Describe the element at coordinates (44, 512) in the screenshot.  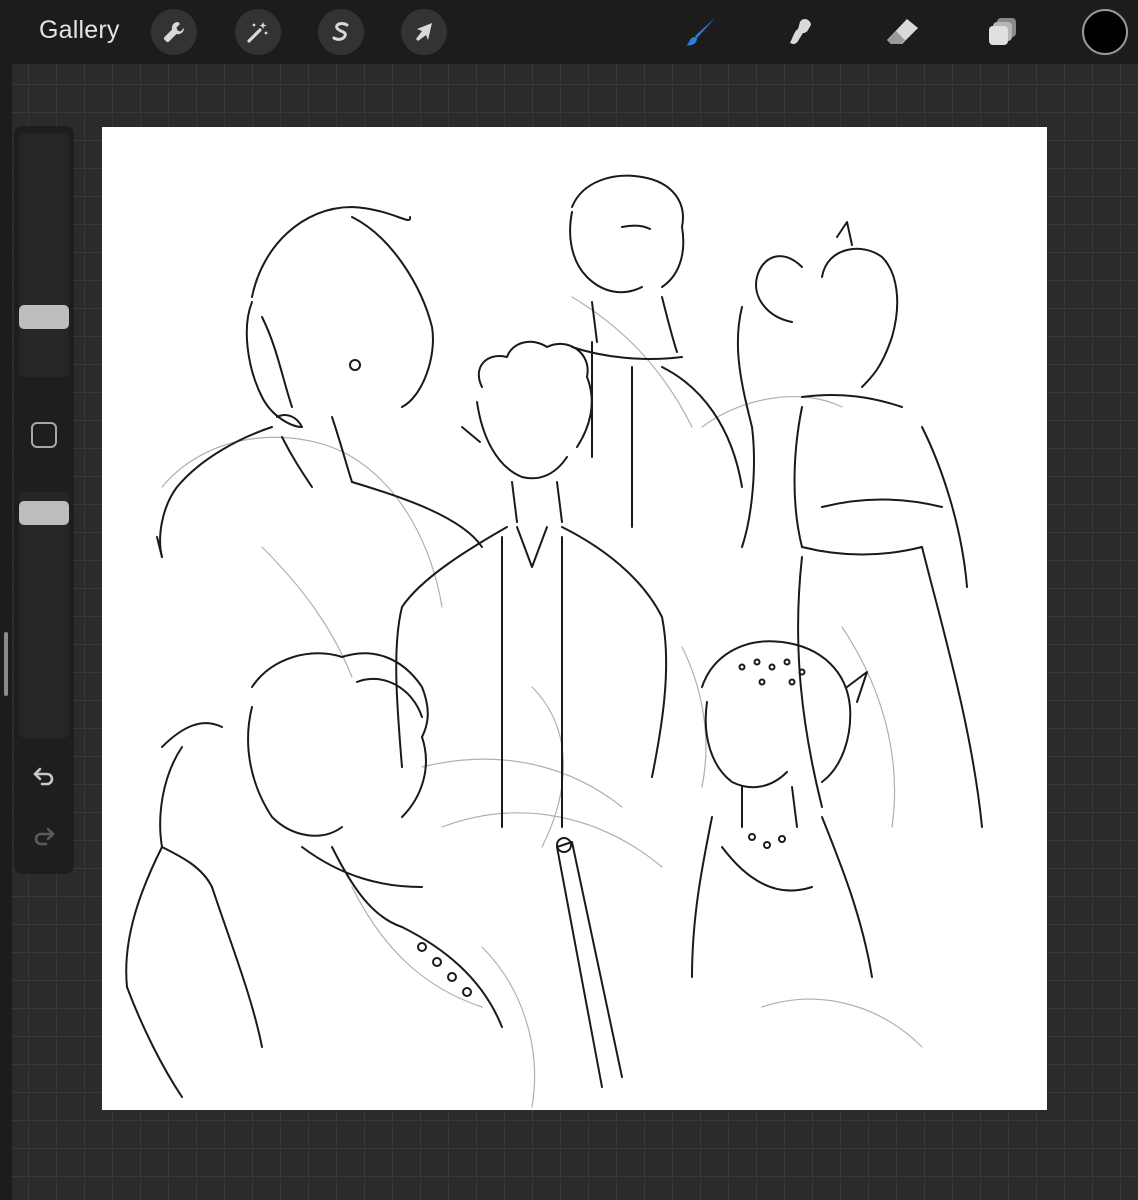
I see `opacity-thumb` at that location.